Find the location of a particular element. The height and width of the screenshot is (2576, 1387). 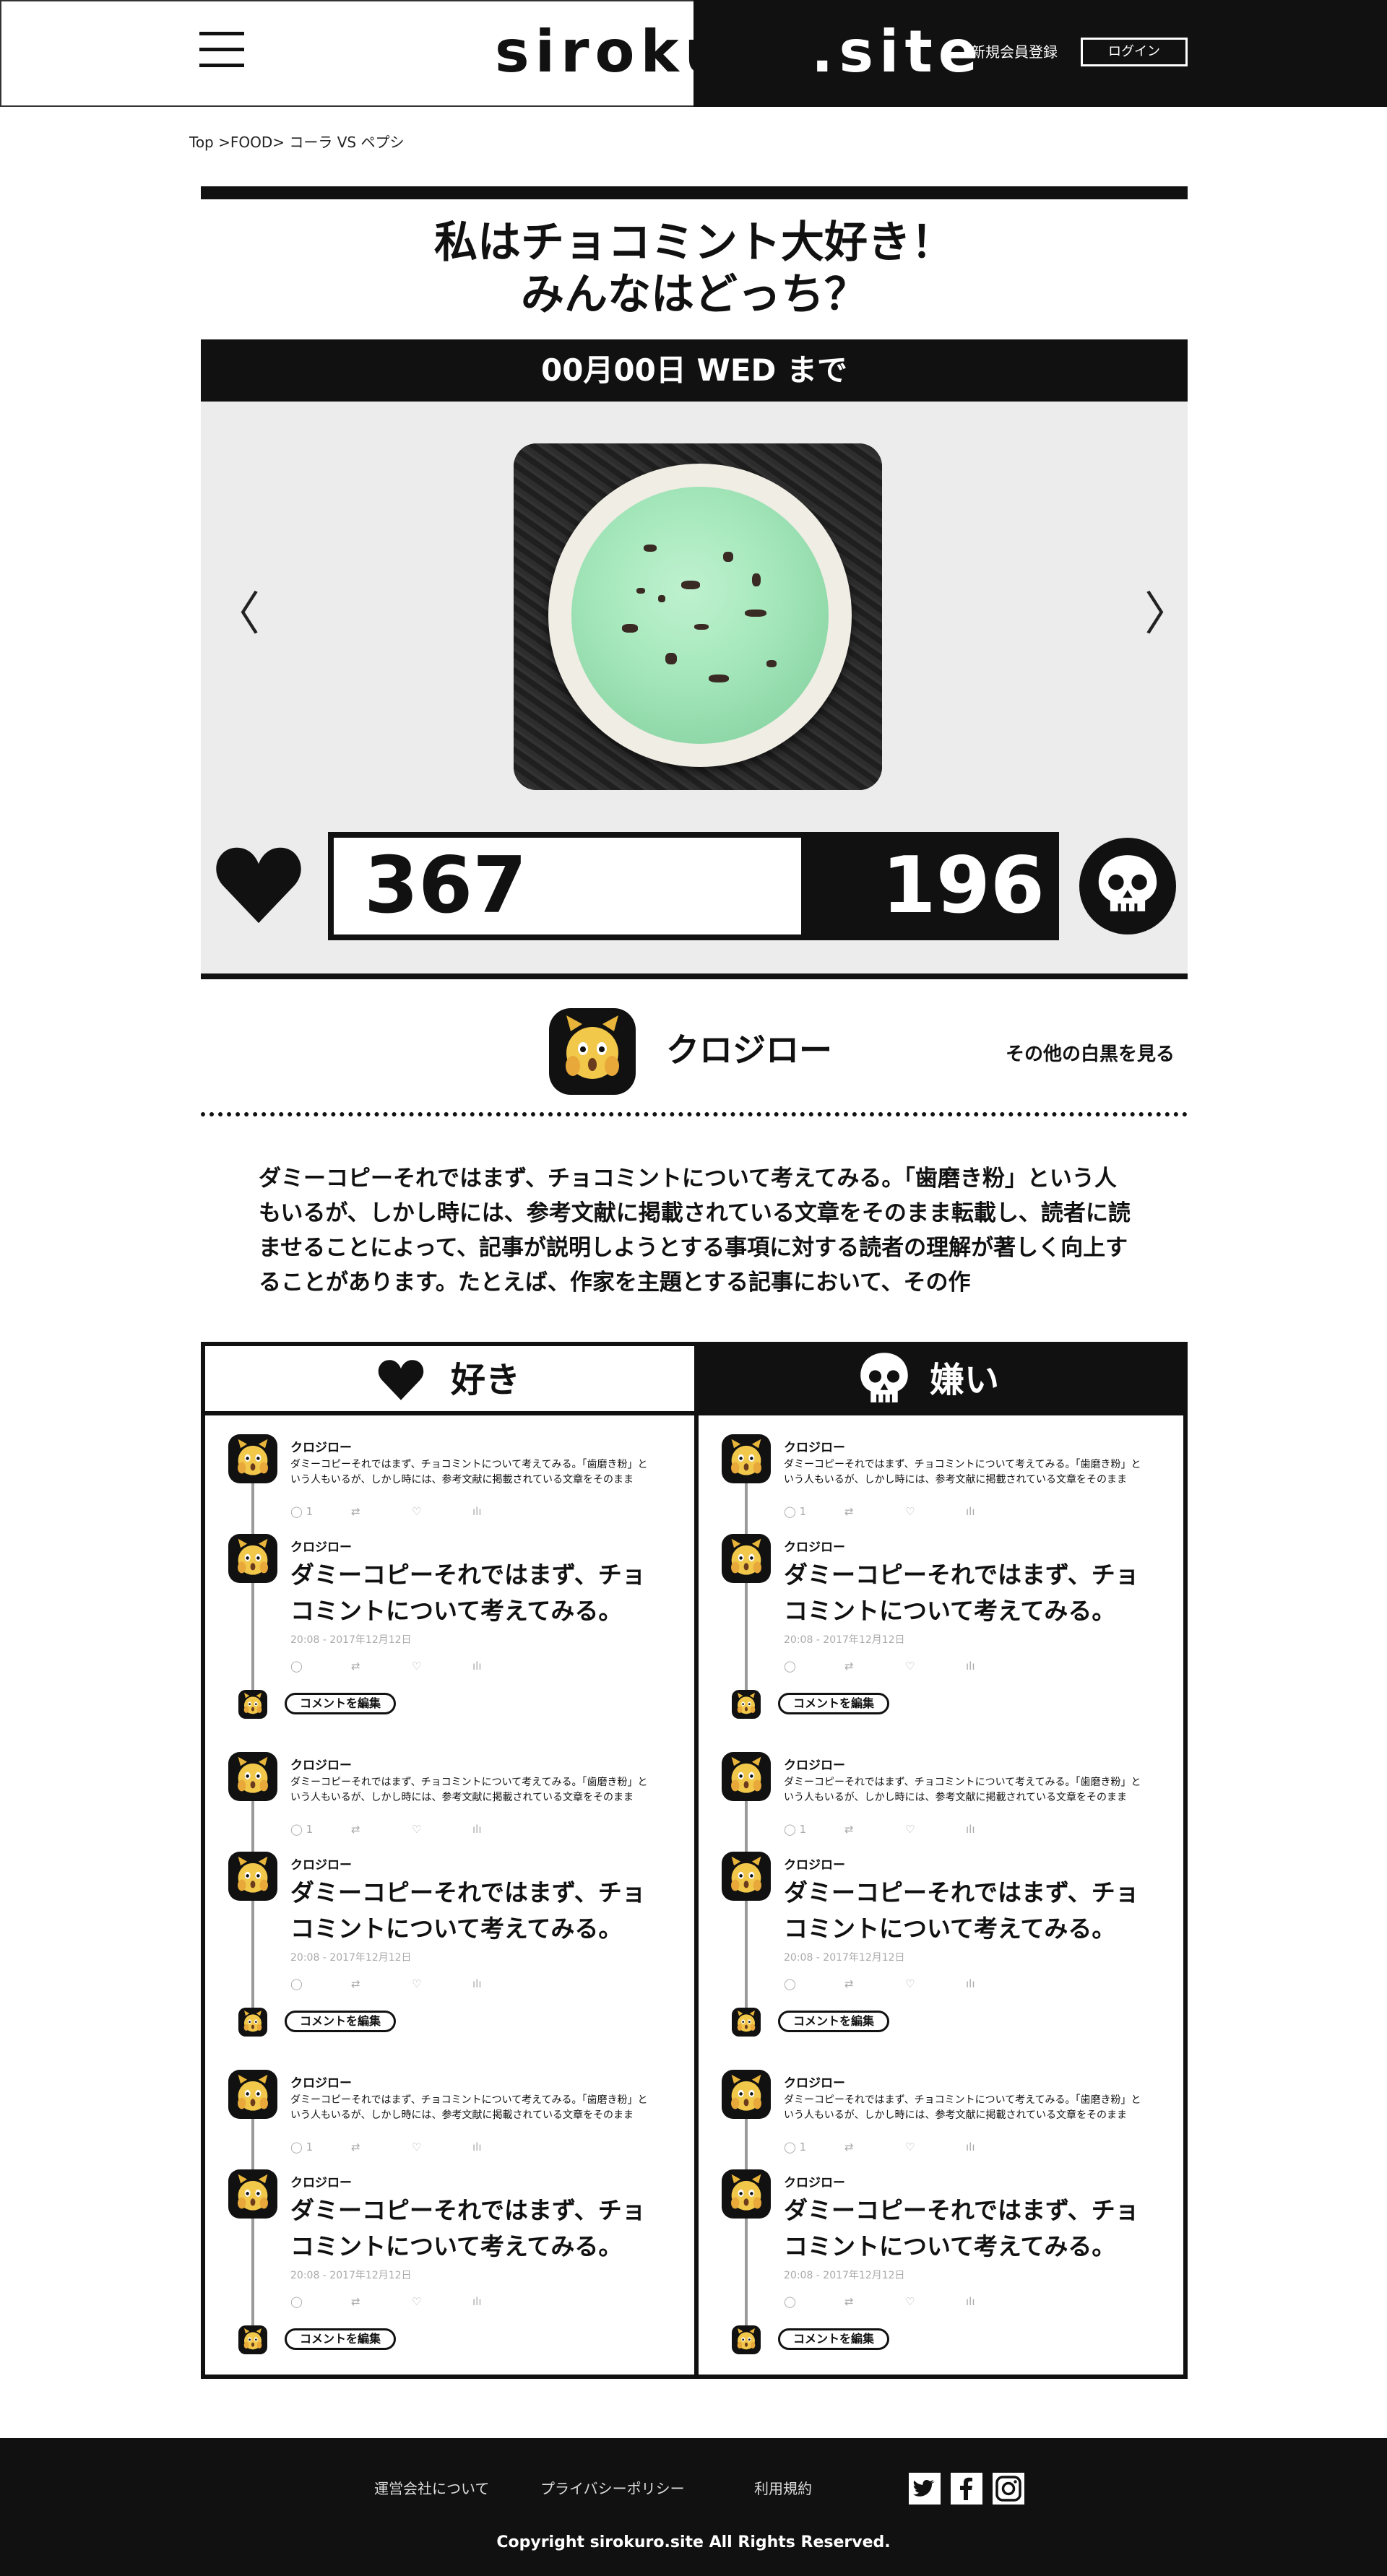

skull-icon is located at coordinates (1127, 886).